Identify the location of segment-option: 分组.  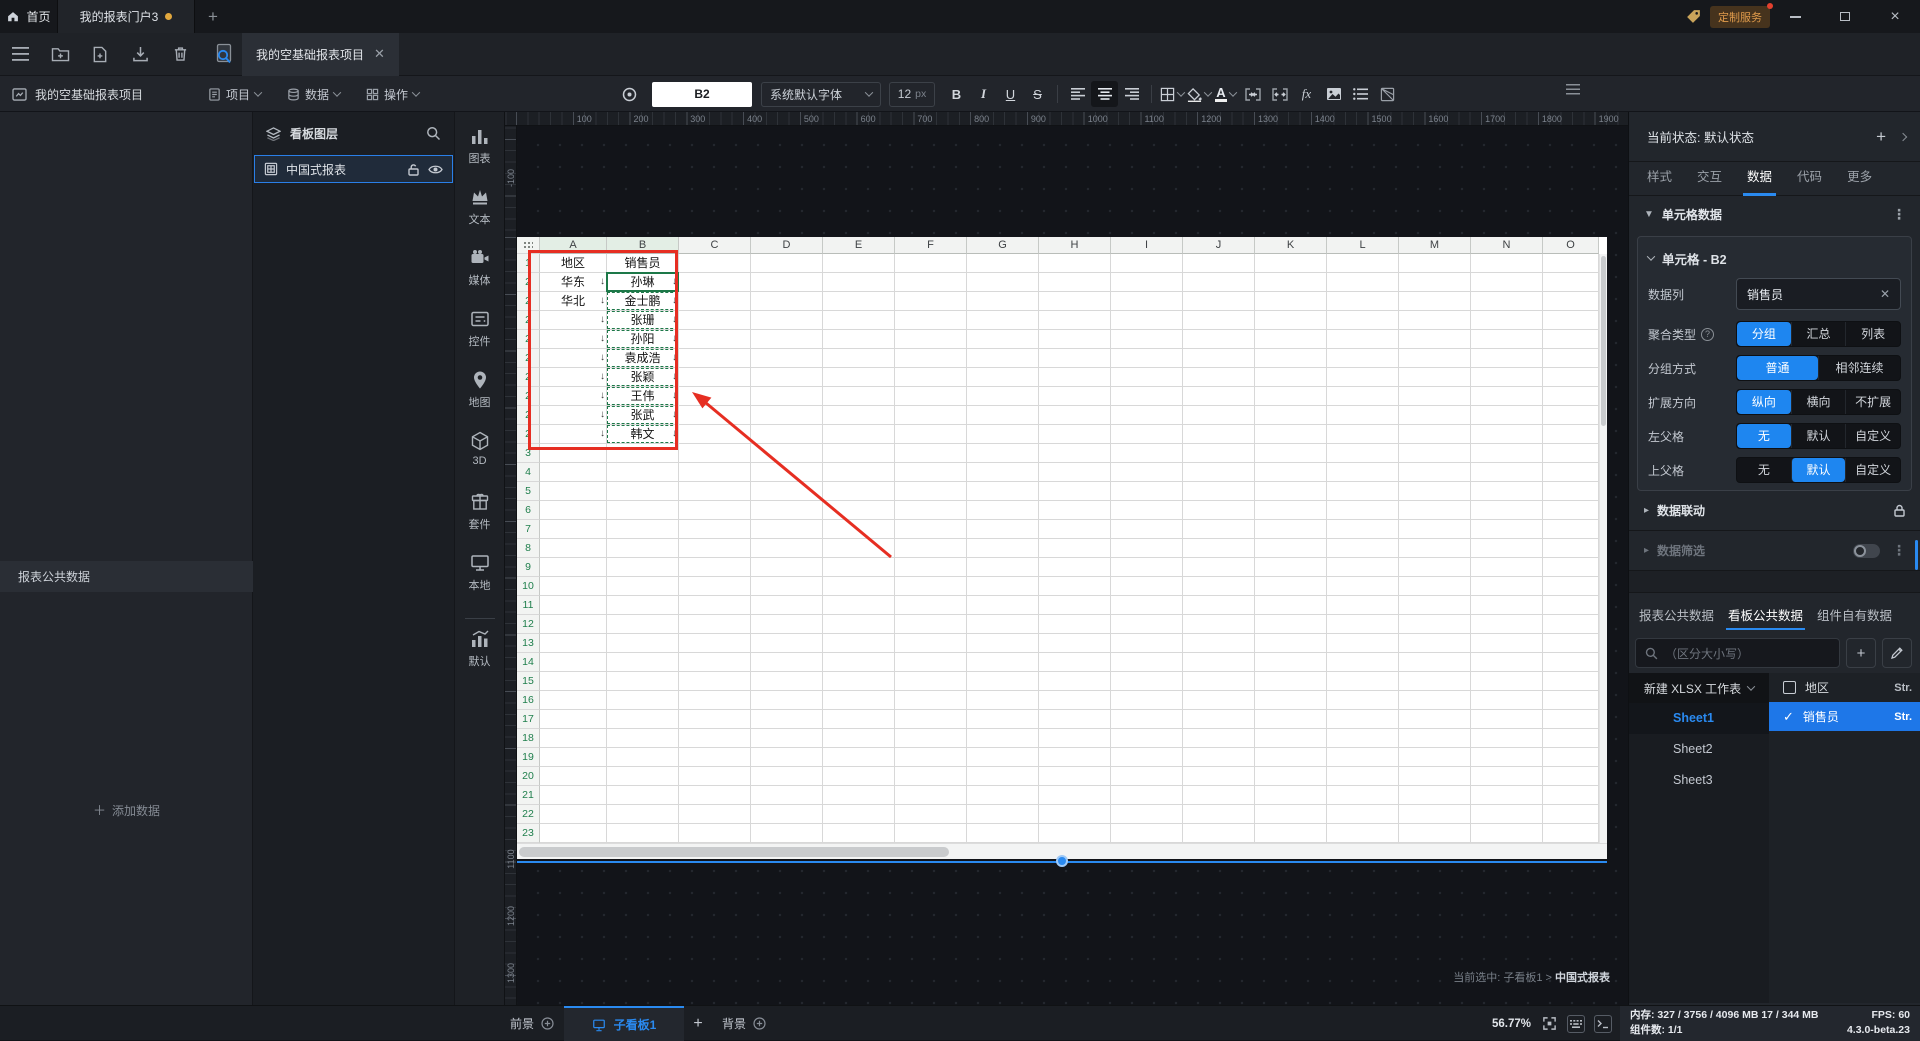
(1764, 334).